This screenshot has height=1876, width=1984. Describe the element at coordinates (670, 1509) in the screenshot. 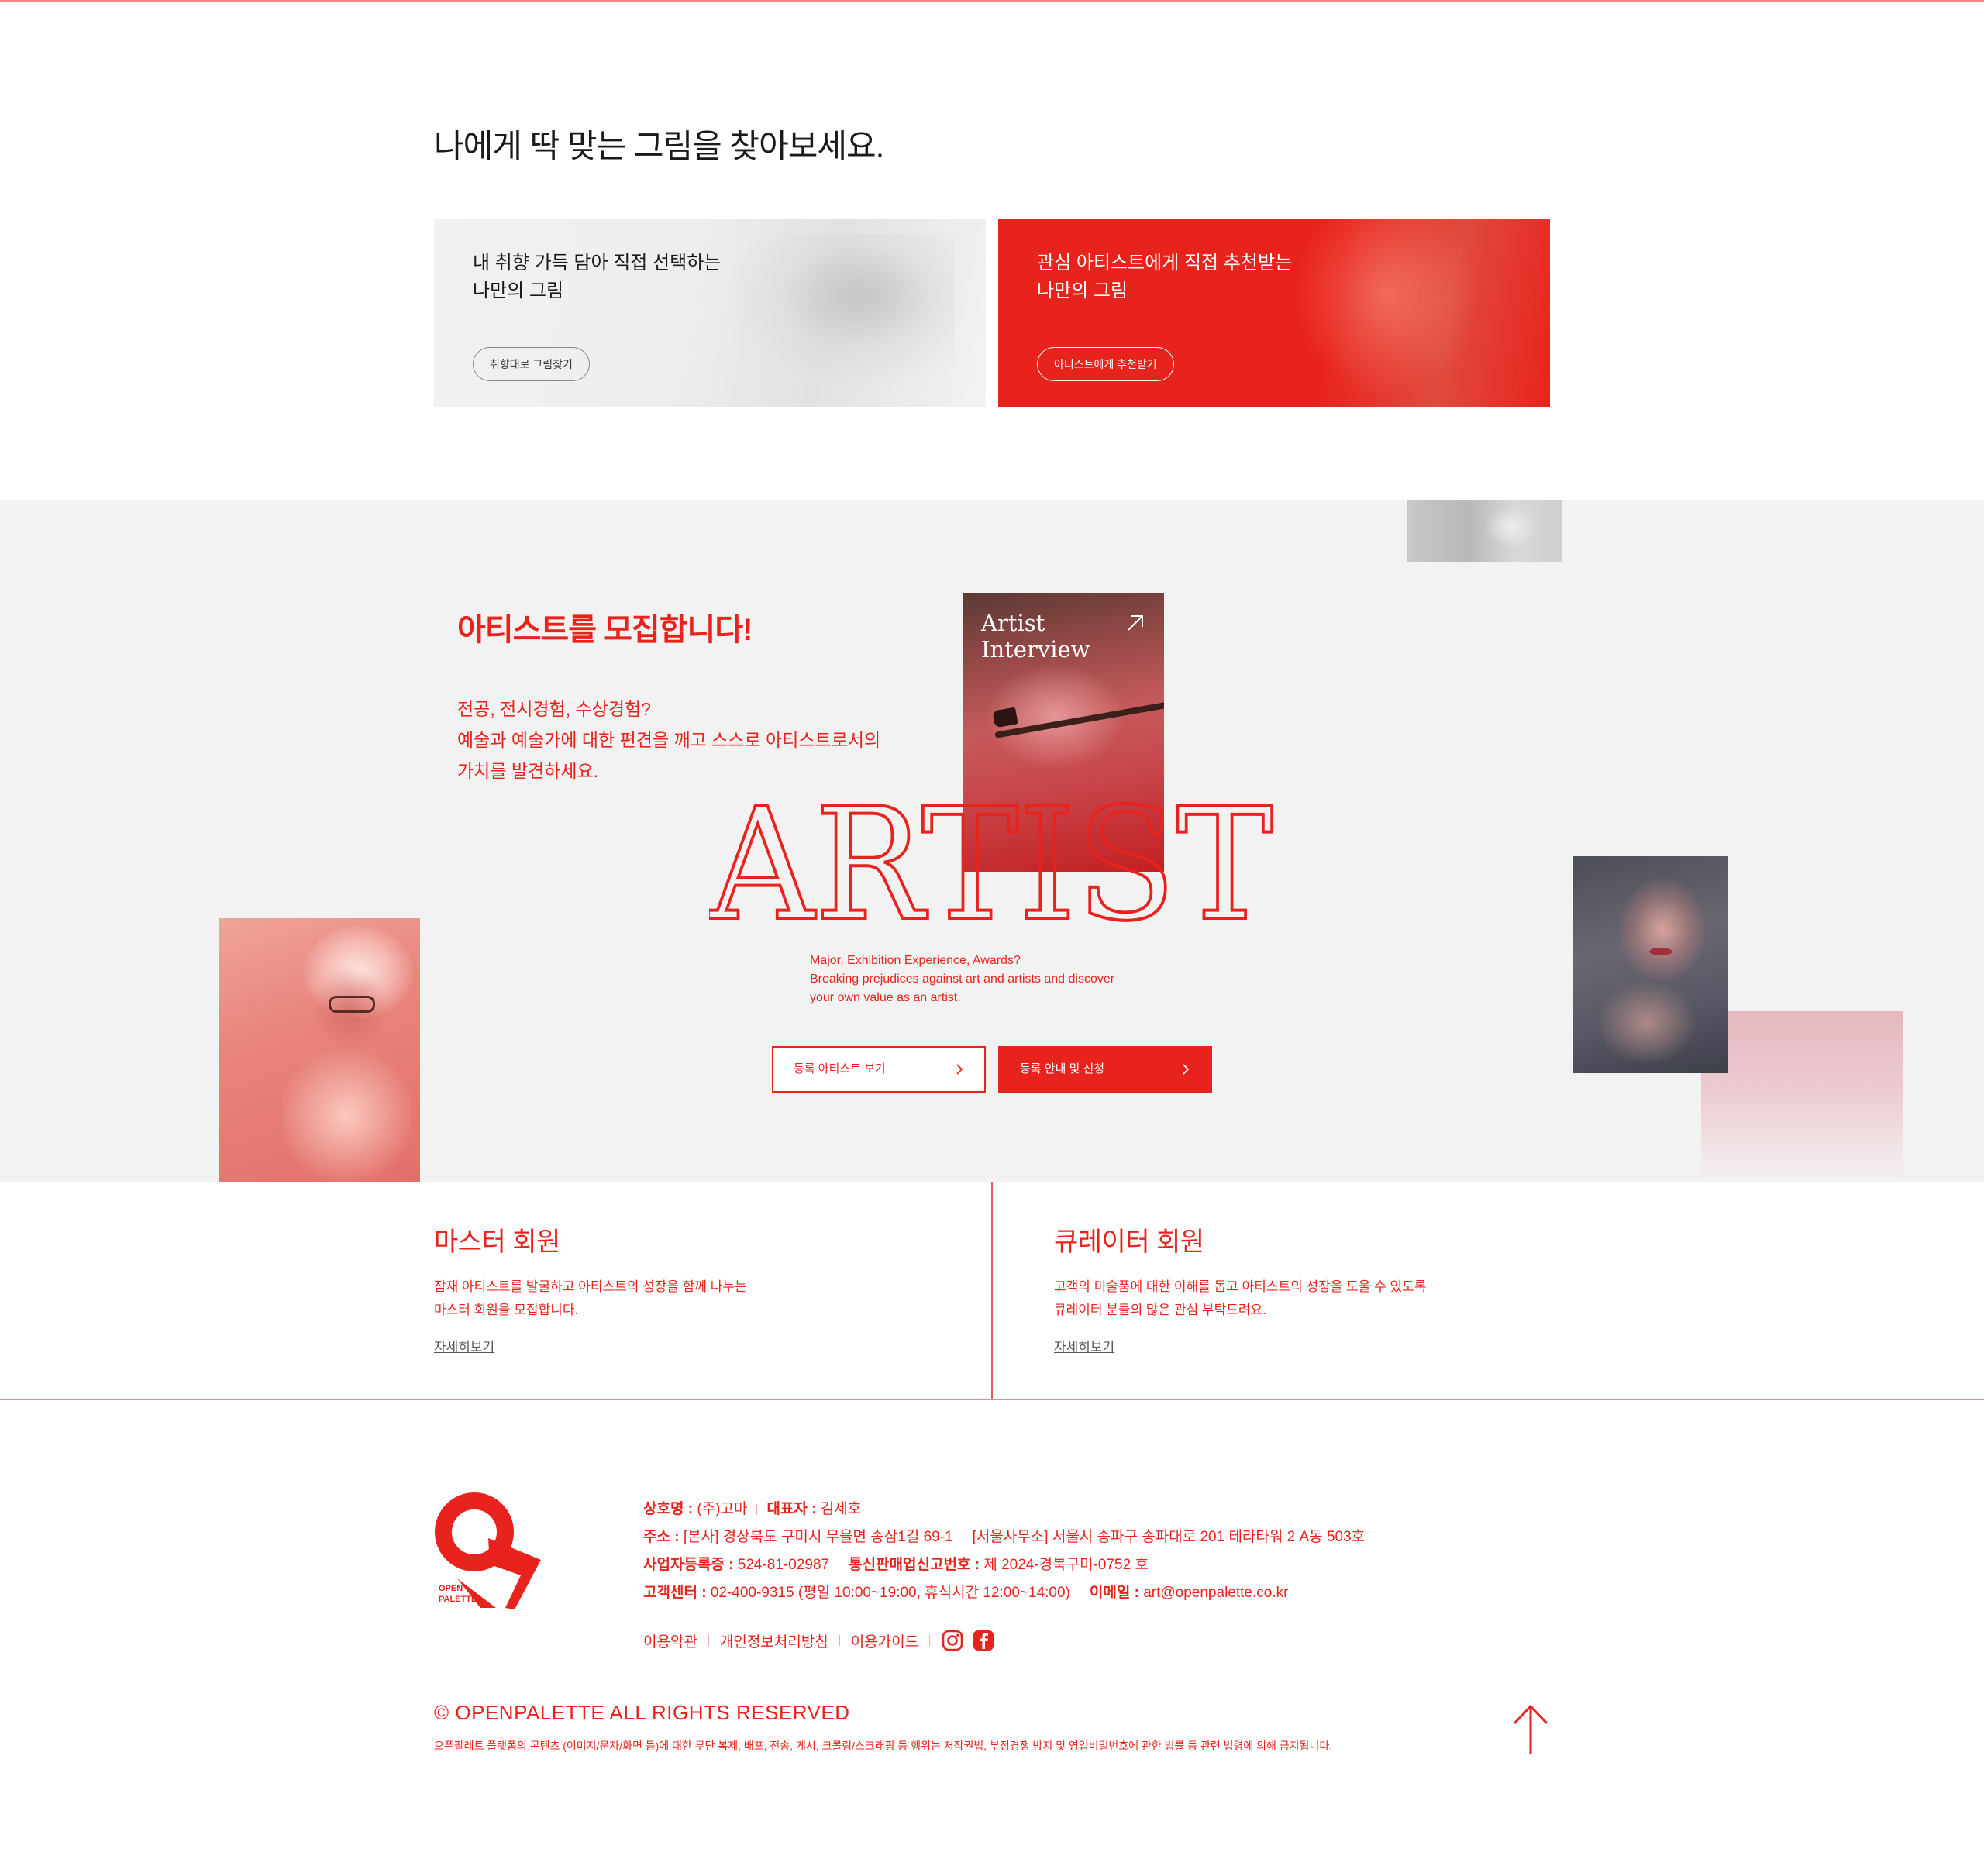

I see `company-label: 상호명 :` at that location.